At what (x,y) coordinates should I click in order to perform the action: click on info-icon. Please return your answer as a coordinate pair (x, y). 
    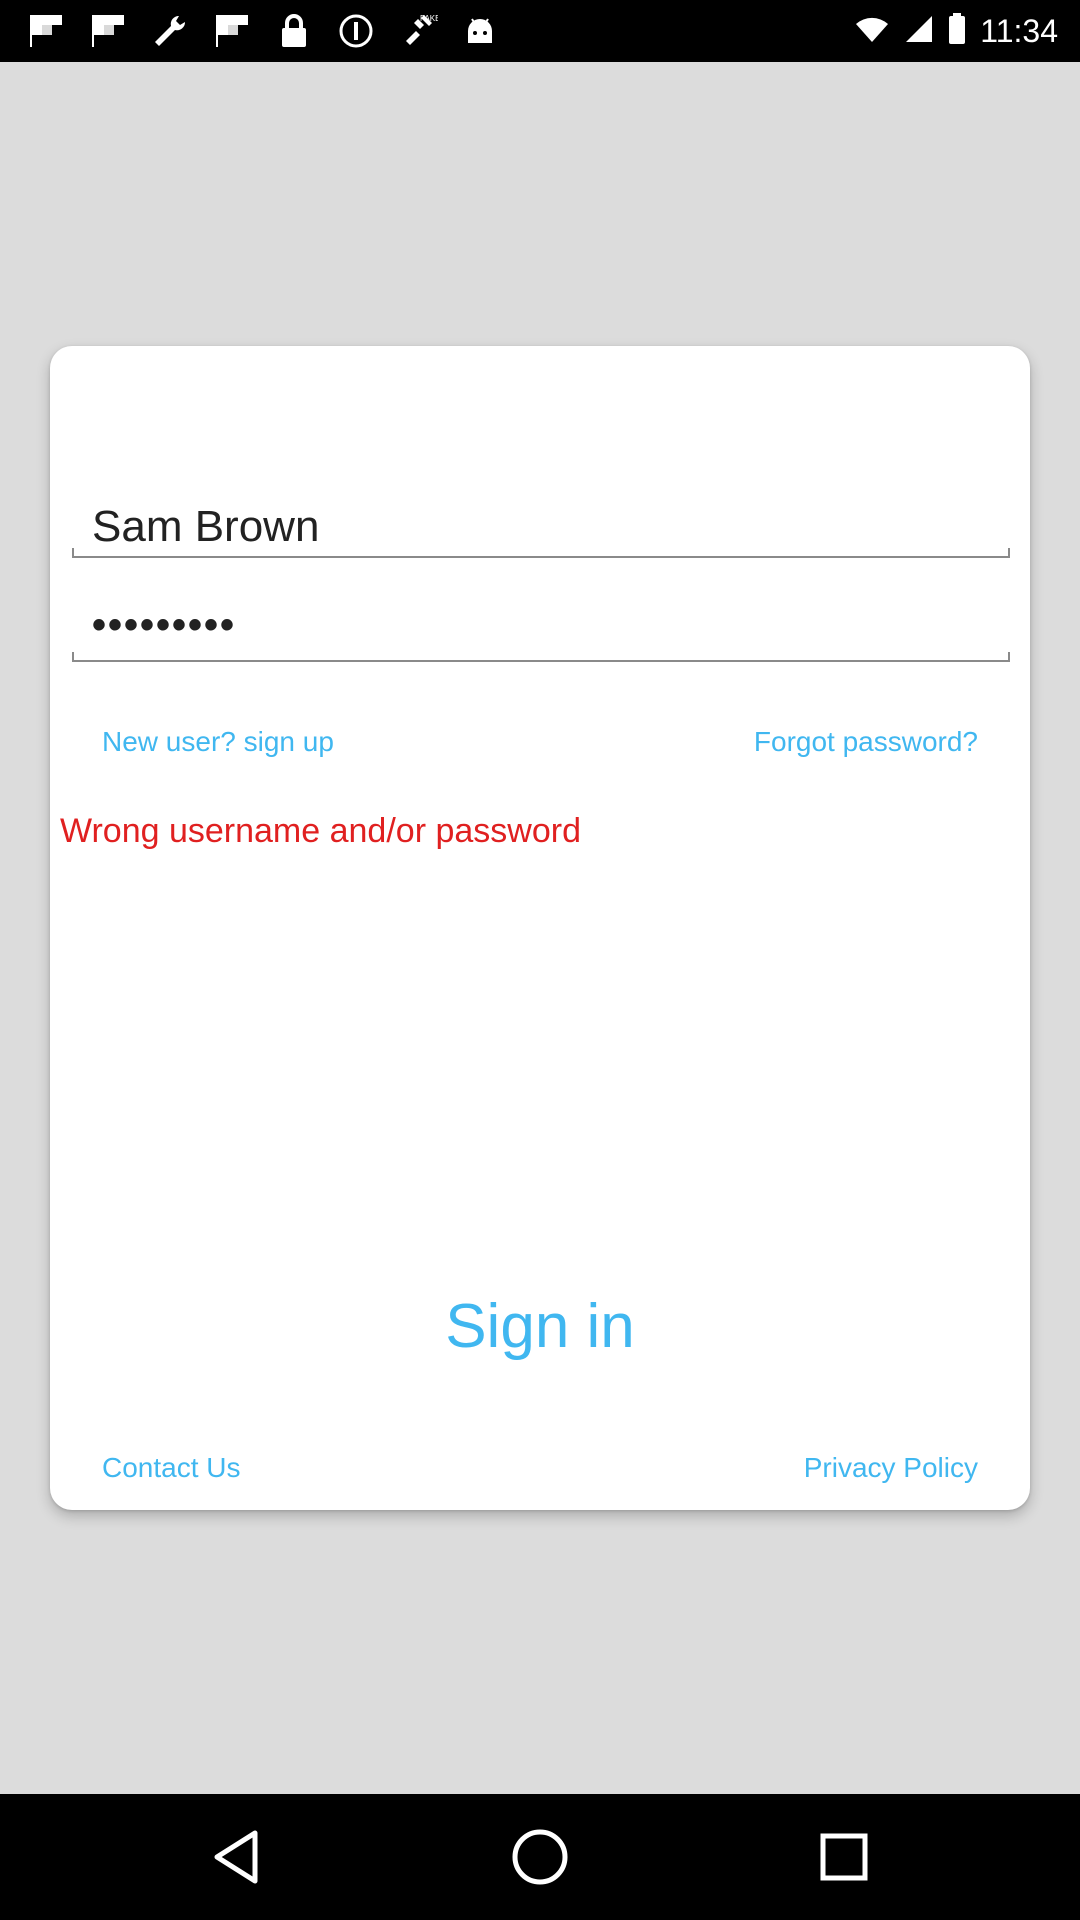
    Looking at the image, I should click on (356, 31).